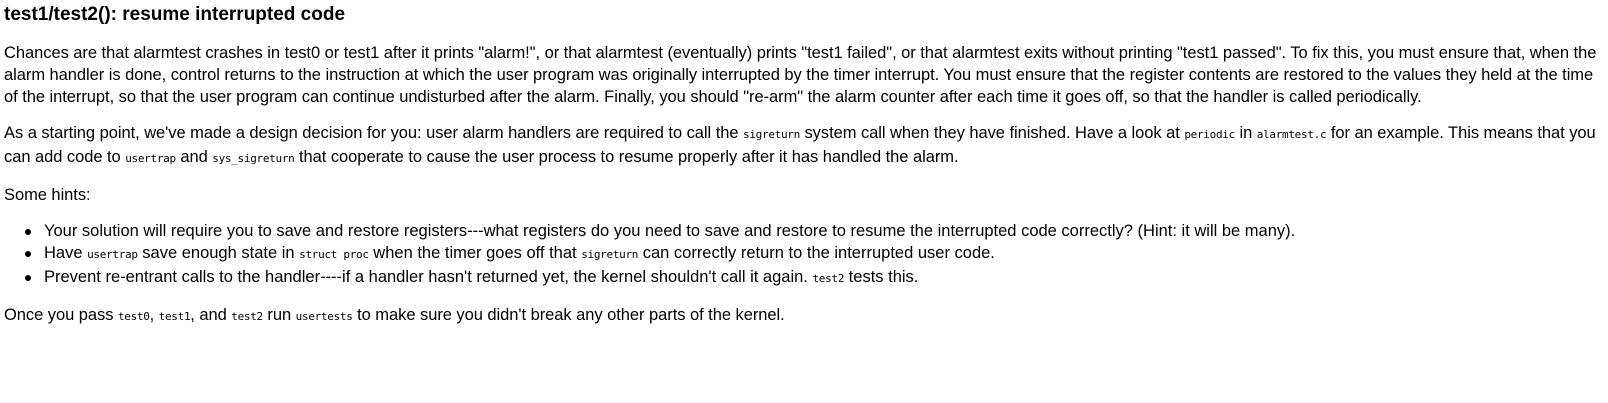 The height and width of the screenshot is (403, 1608). I want to click on text: in, so click(1245, 133).